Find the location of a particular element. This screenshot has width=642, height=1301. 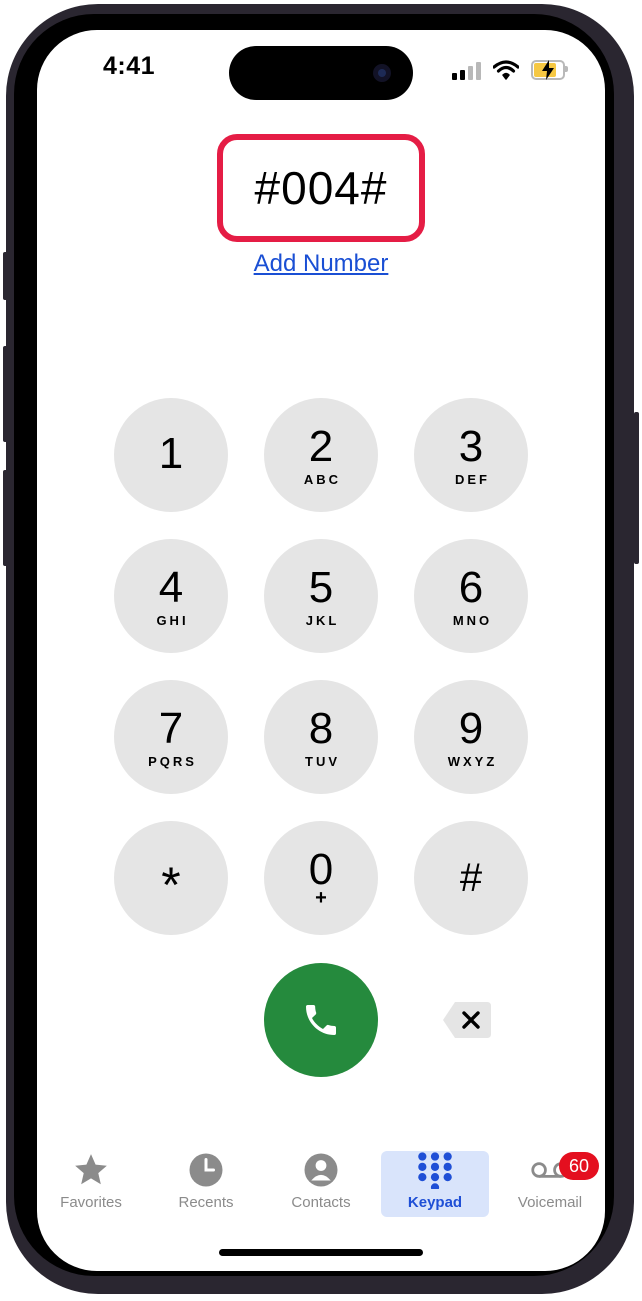

tab-contacts: Contacts is located at coordinates (321, 1184).